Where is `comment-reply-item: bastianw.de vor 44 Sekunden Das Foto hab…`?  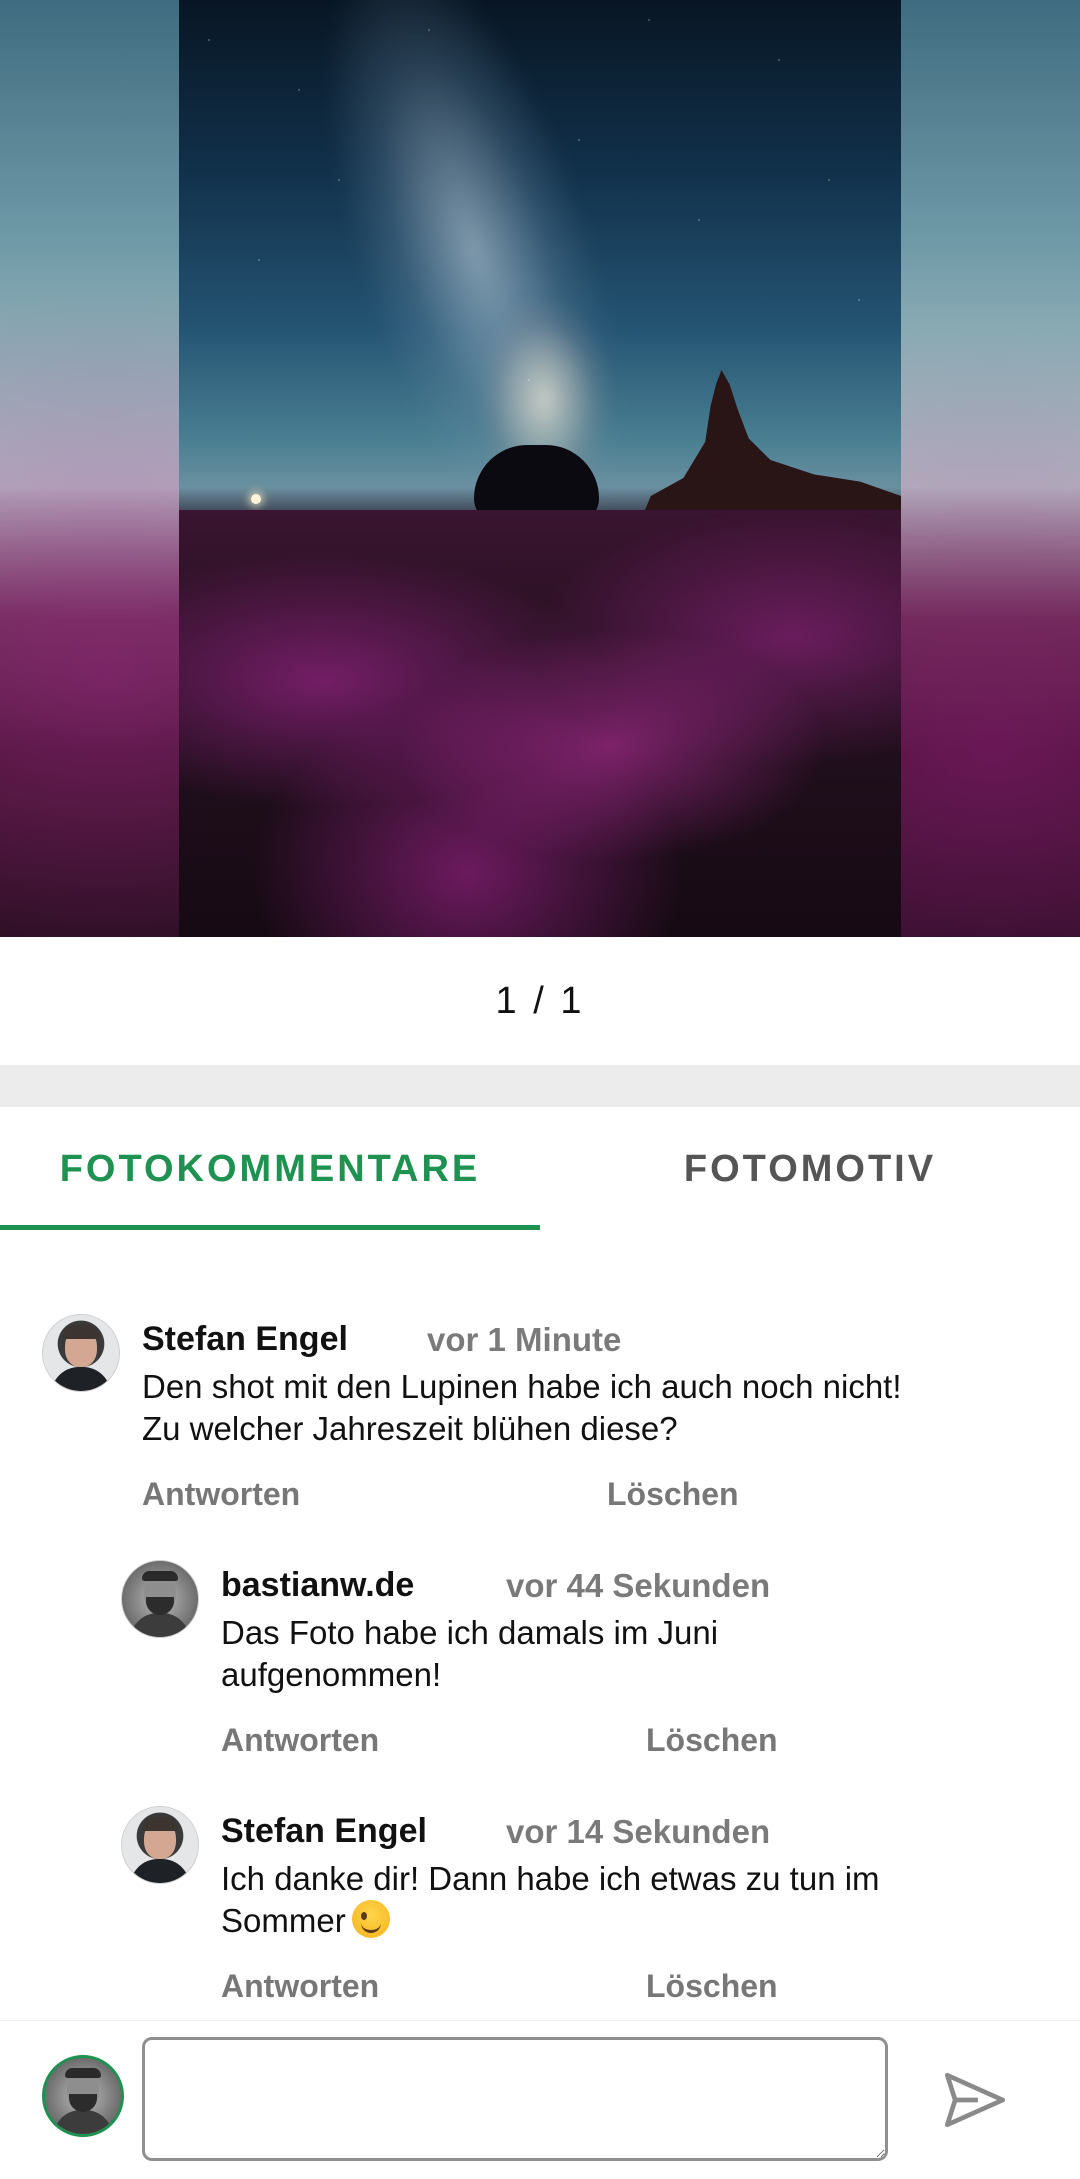 comment-reply-item: bastianw.de vor 44 Sekunden Das Foto hab… is located at coordinates (490, 1666).